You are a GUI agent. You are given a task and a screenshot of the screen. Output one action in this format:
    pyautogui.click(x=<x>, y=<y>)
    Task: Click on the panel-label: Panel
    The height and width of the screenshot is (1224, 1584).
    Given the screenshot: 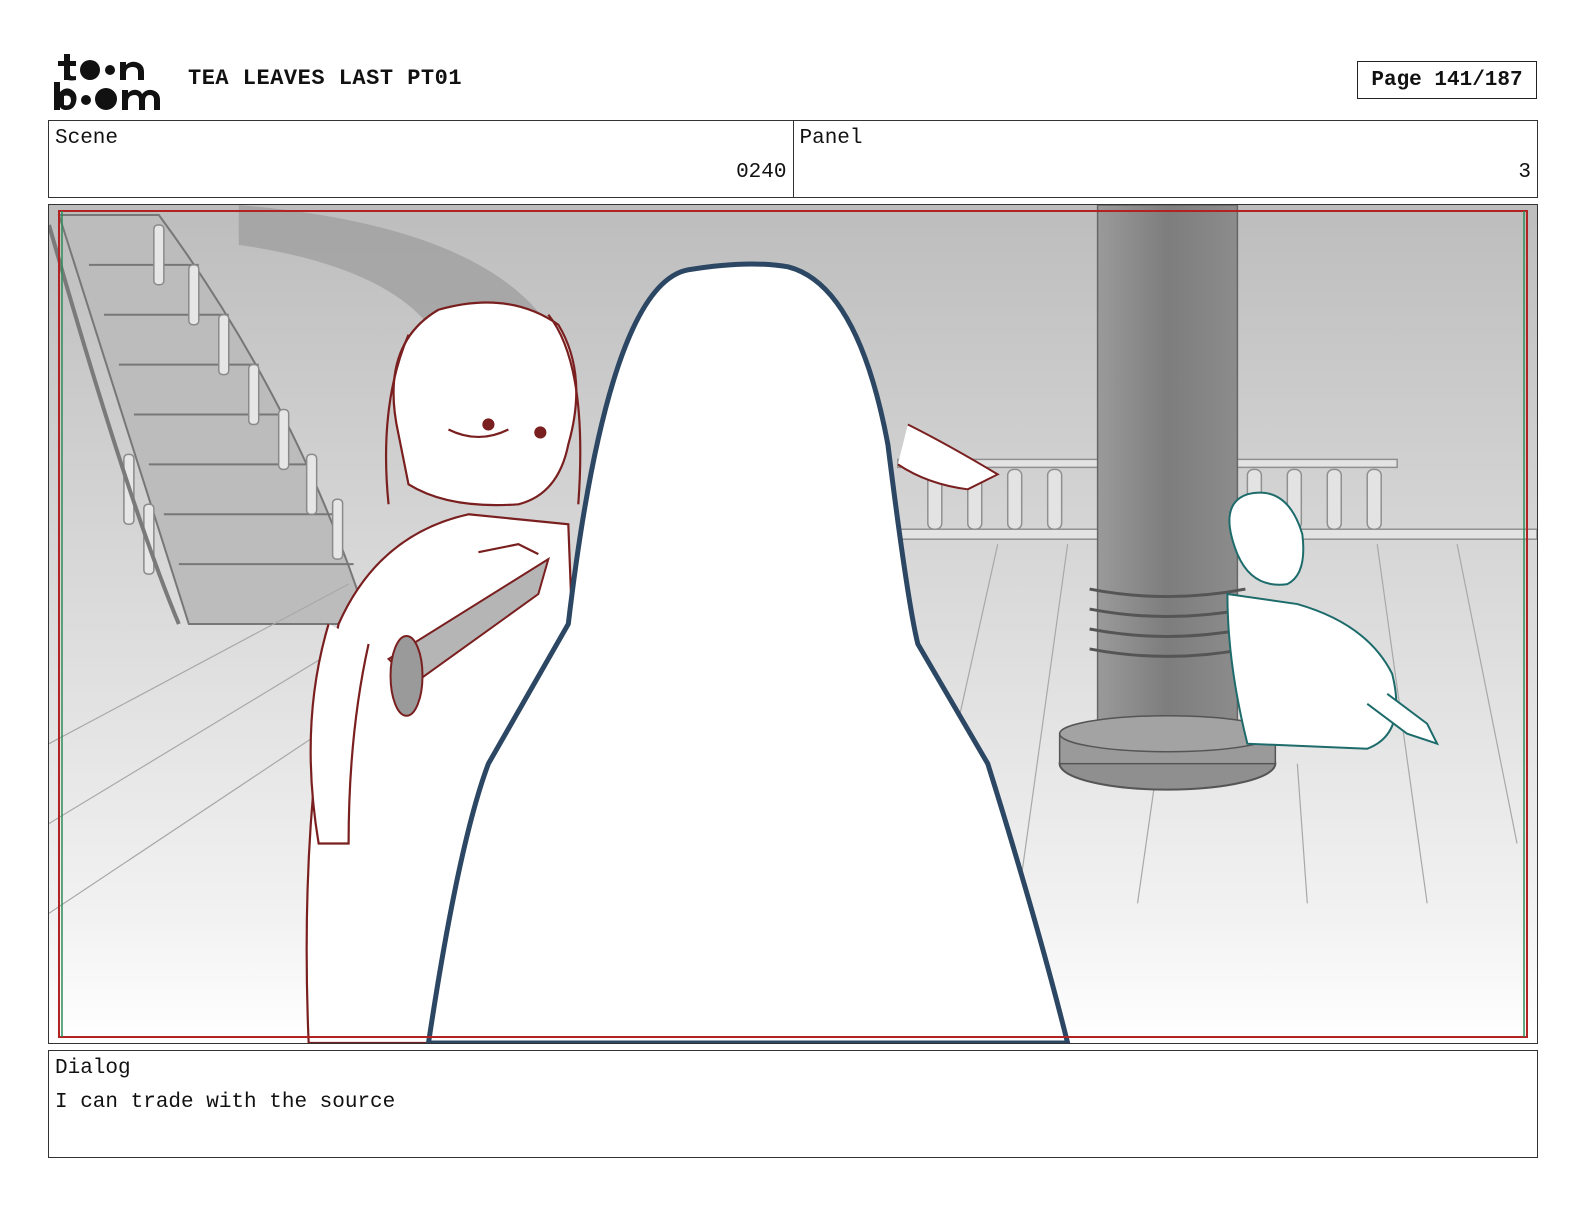 What is the action you would take?
    pyautogui.click(x=831, y=138)
    